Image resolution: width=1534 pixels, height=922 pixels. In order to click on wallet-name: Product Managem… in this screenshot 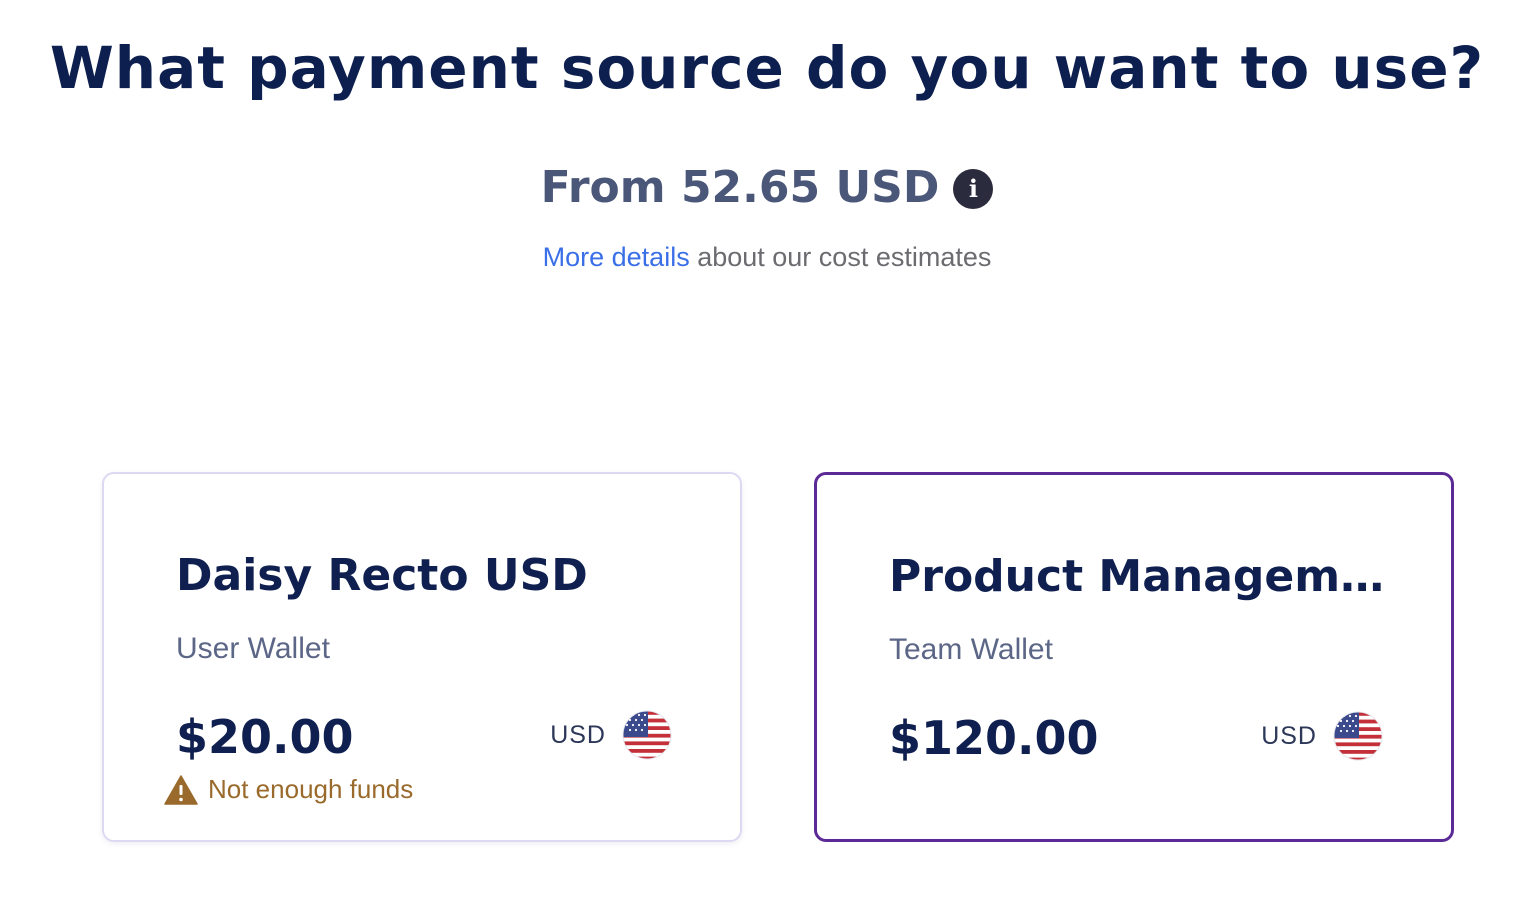, I will do `click(1137, 576)`.